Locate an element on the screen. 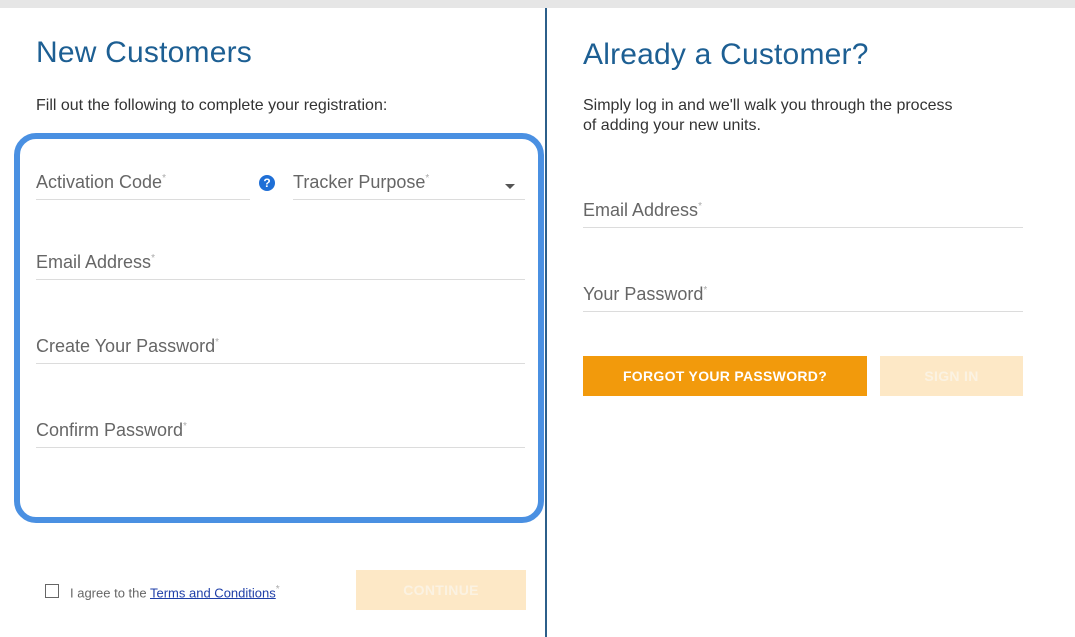 This screenshot has height=637, width=1075. activation-code-label: Activation Code is located at coordinates (99, 182).